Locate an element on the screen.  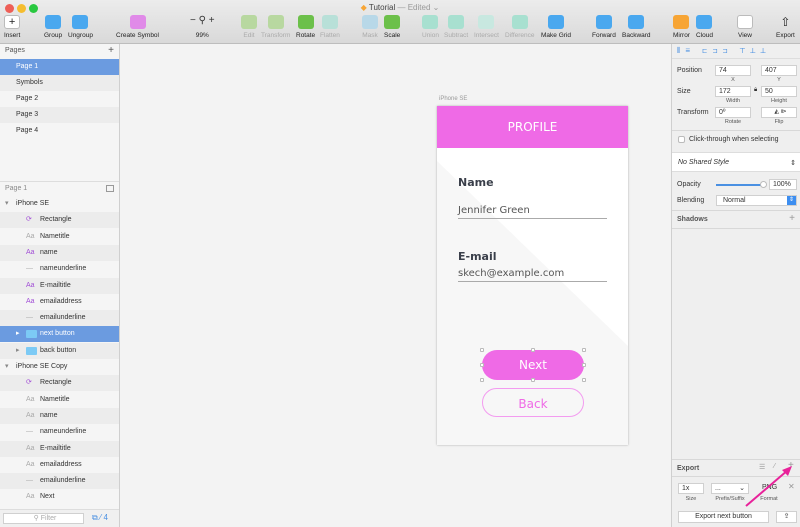
layer-row: ▾ iPhone SE Copy is located at coordinates (59, 367).